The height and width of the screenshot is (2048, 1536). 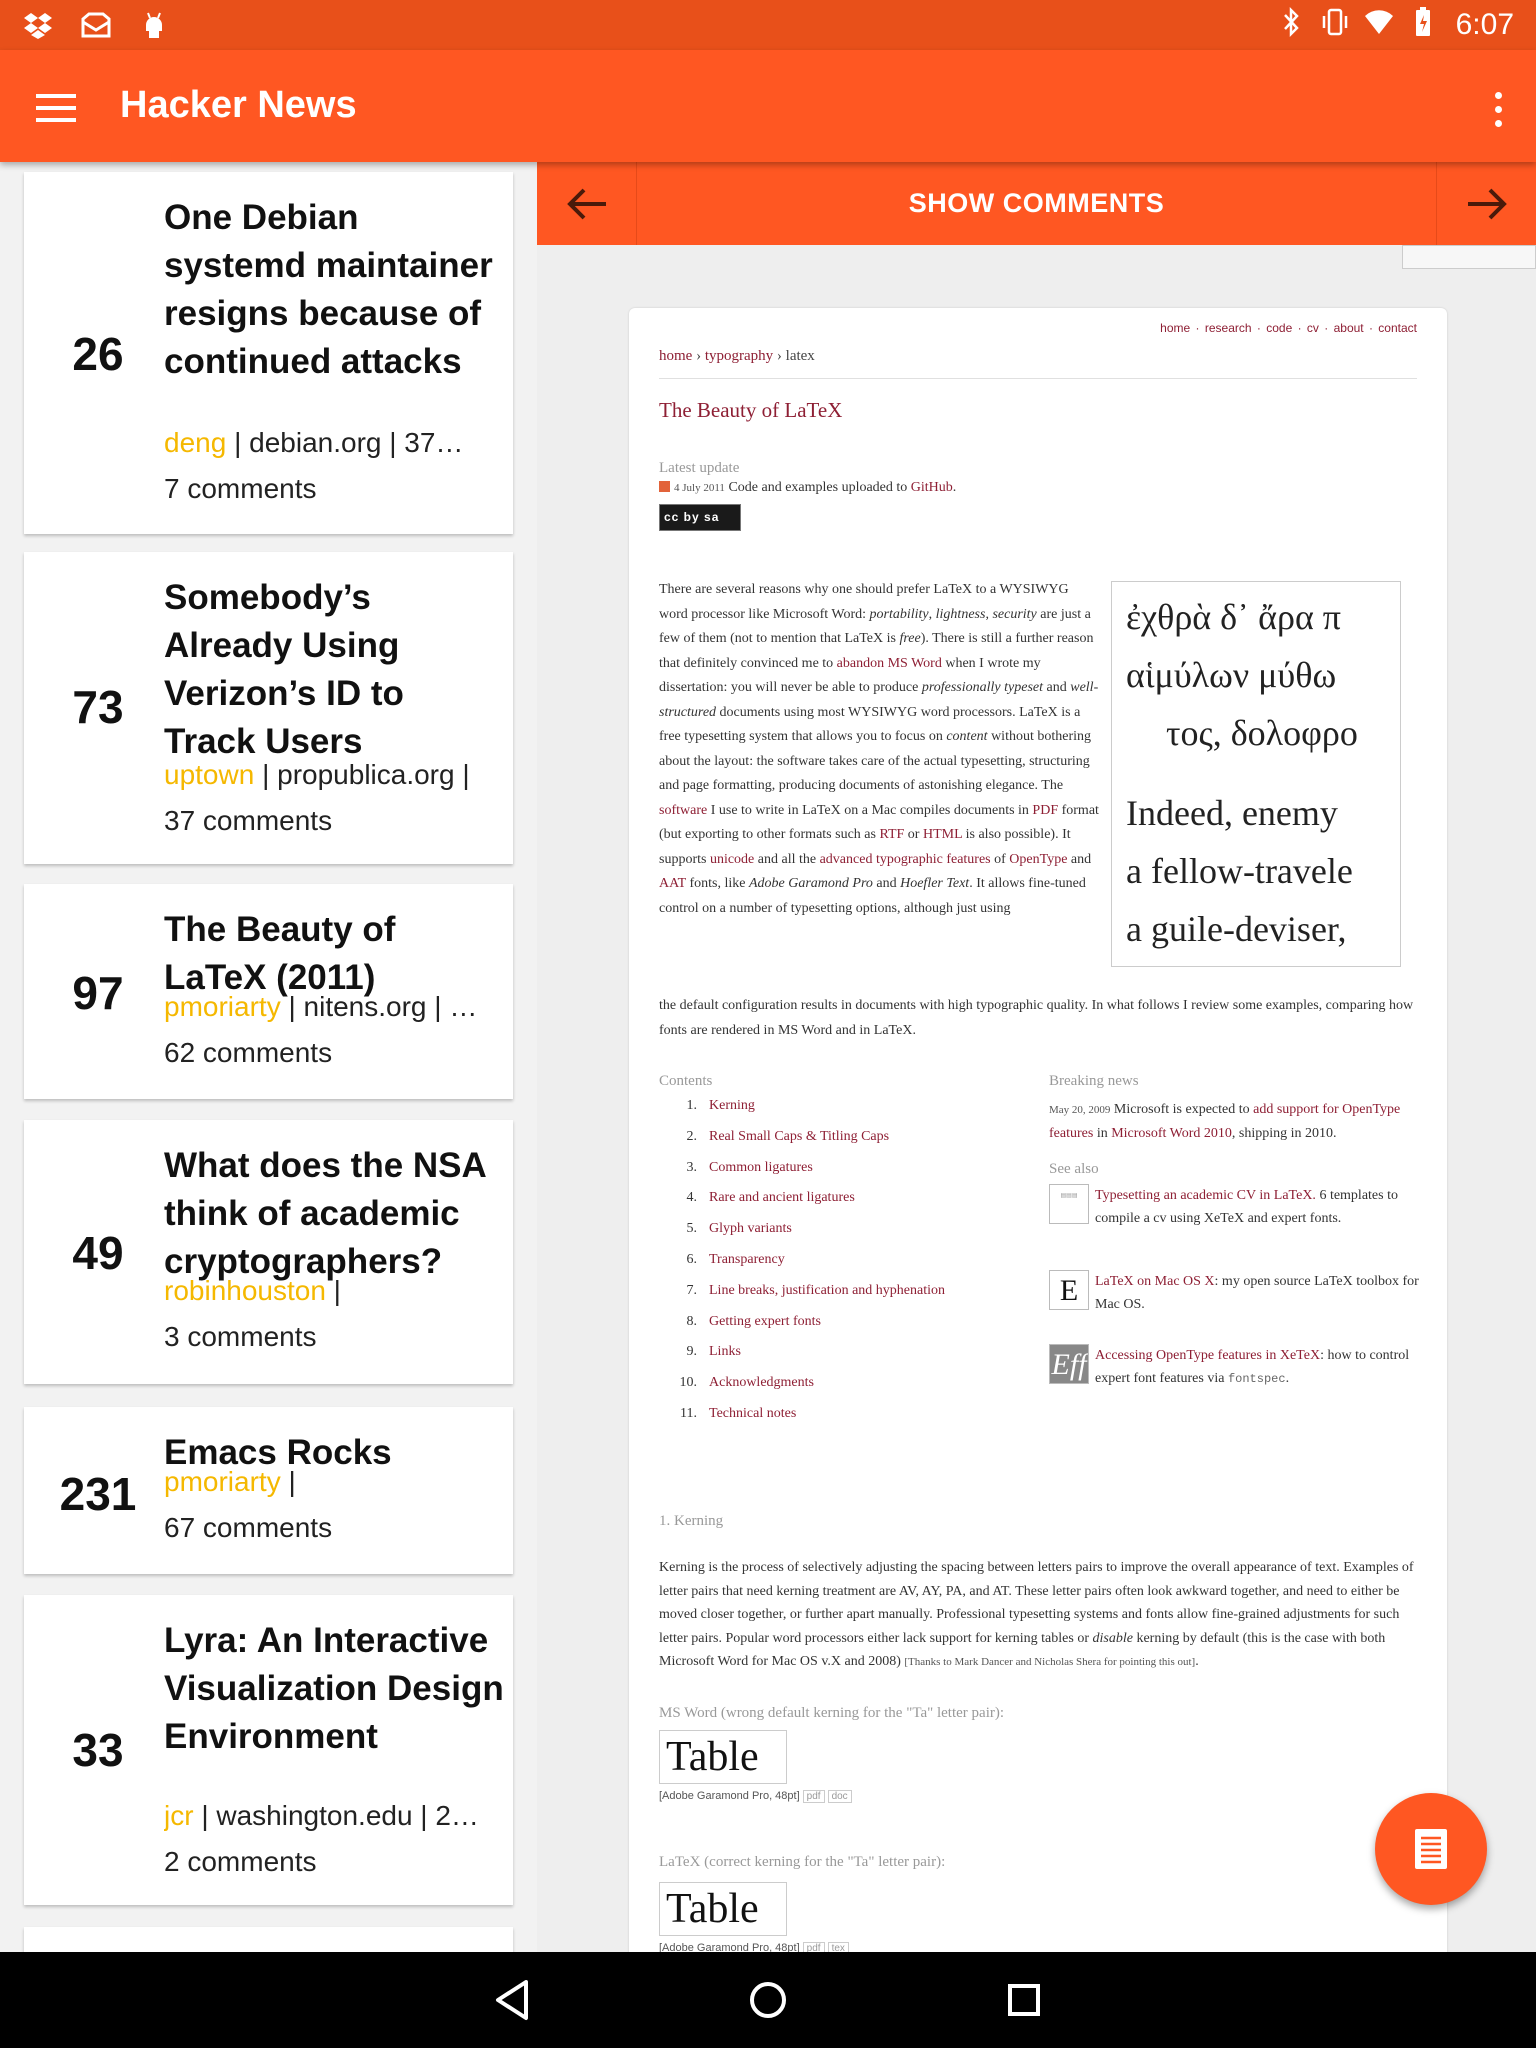 I want to click on creative-commons-badge: cc by sa, so click(x=700, y=517).